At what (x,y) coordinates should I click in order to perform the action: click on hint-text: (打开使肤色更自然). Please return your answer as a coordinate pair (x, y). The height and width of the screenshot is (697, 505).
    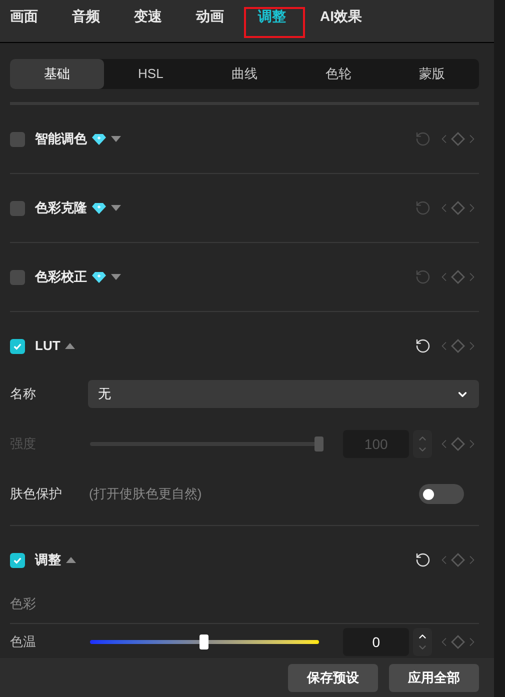
    Looking at the image, I should click on (145, 494).